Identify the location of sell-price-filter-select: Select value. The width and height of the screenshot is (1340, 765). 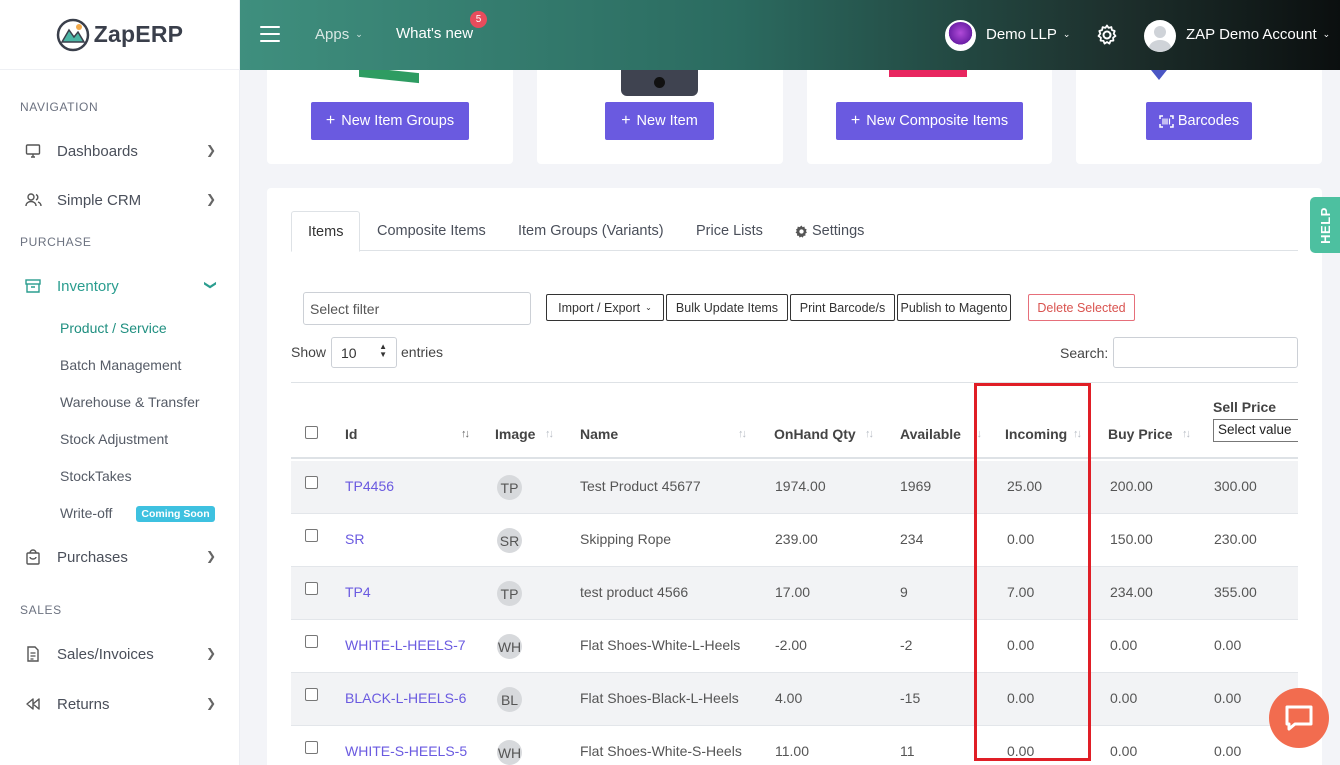
(1255, 430).